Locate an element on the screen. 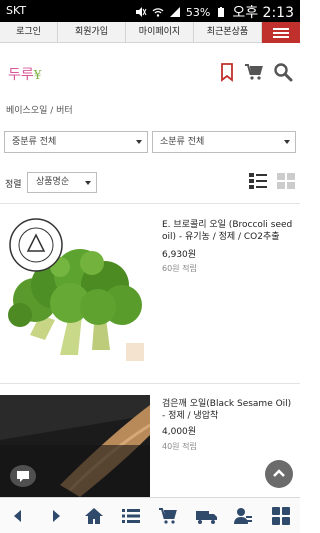 The width and height of the screenshot is (320, 533). hamburger-menu-button is located at coordinates (281, 32).